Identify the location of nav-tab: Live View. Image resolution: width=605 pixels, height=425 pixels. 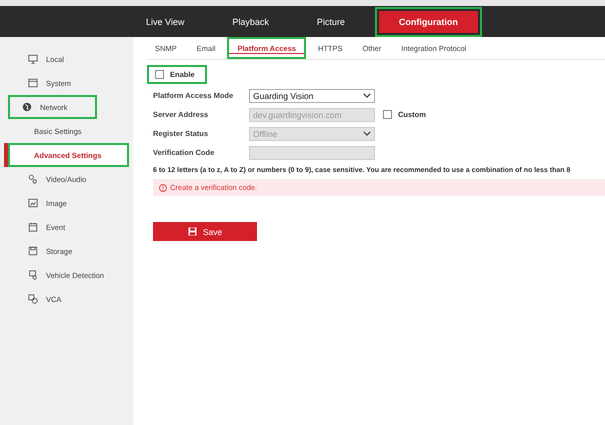
(165, 21).